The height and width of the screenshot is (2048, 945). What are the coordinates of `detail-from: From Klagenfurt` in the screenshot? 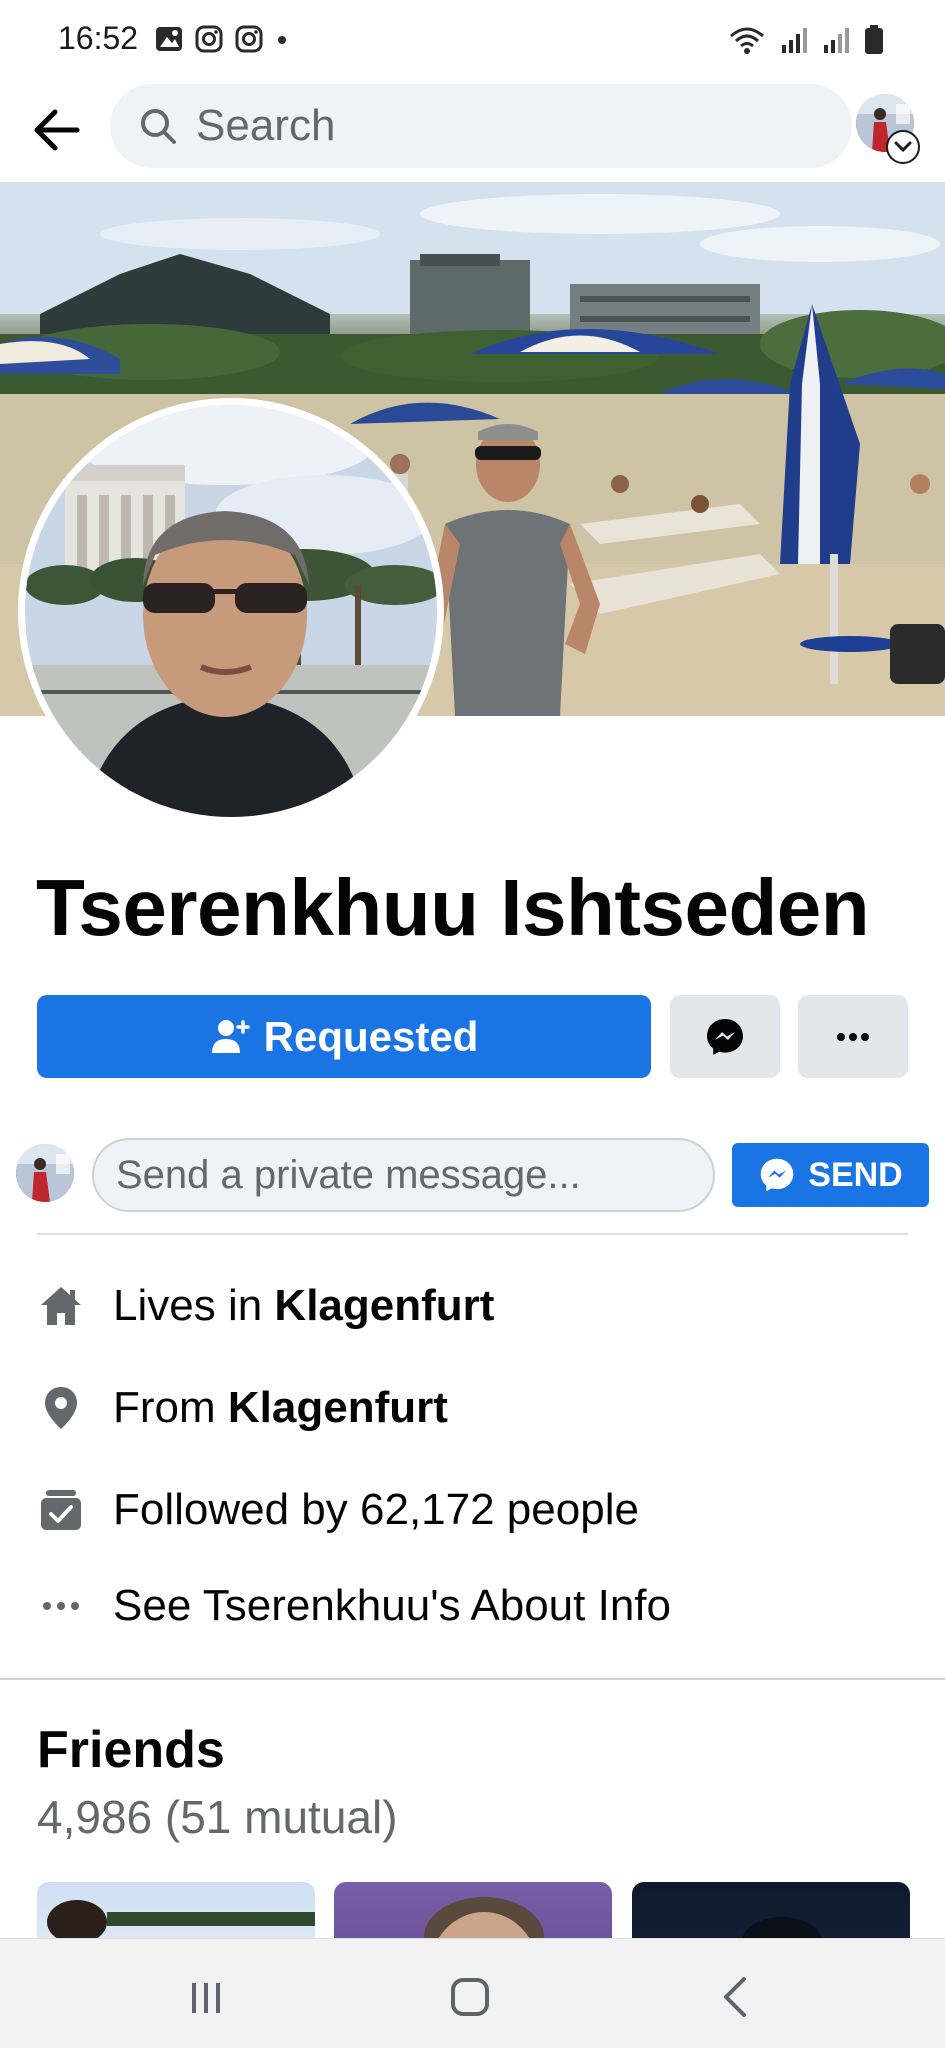 It's located at (242, 1408).